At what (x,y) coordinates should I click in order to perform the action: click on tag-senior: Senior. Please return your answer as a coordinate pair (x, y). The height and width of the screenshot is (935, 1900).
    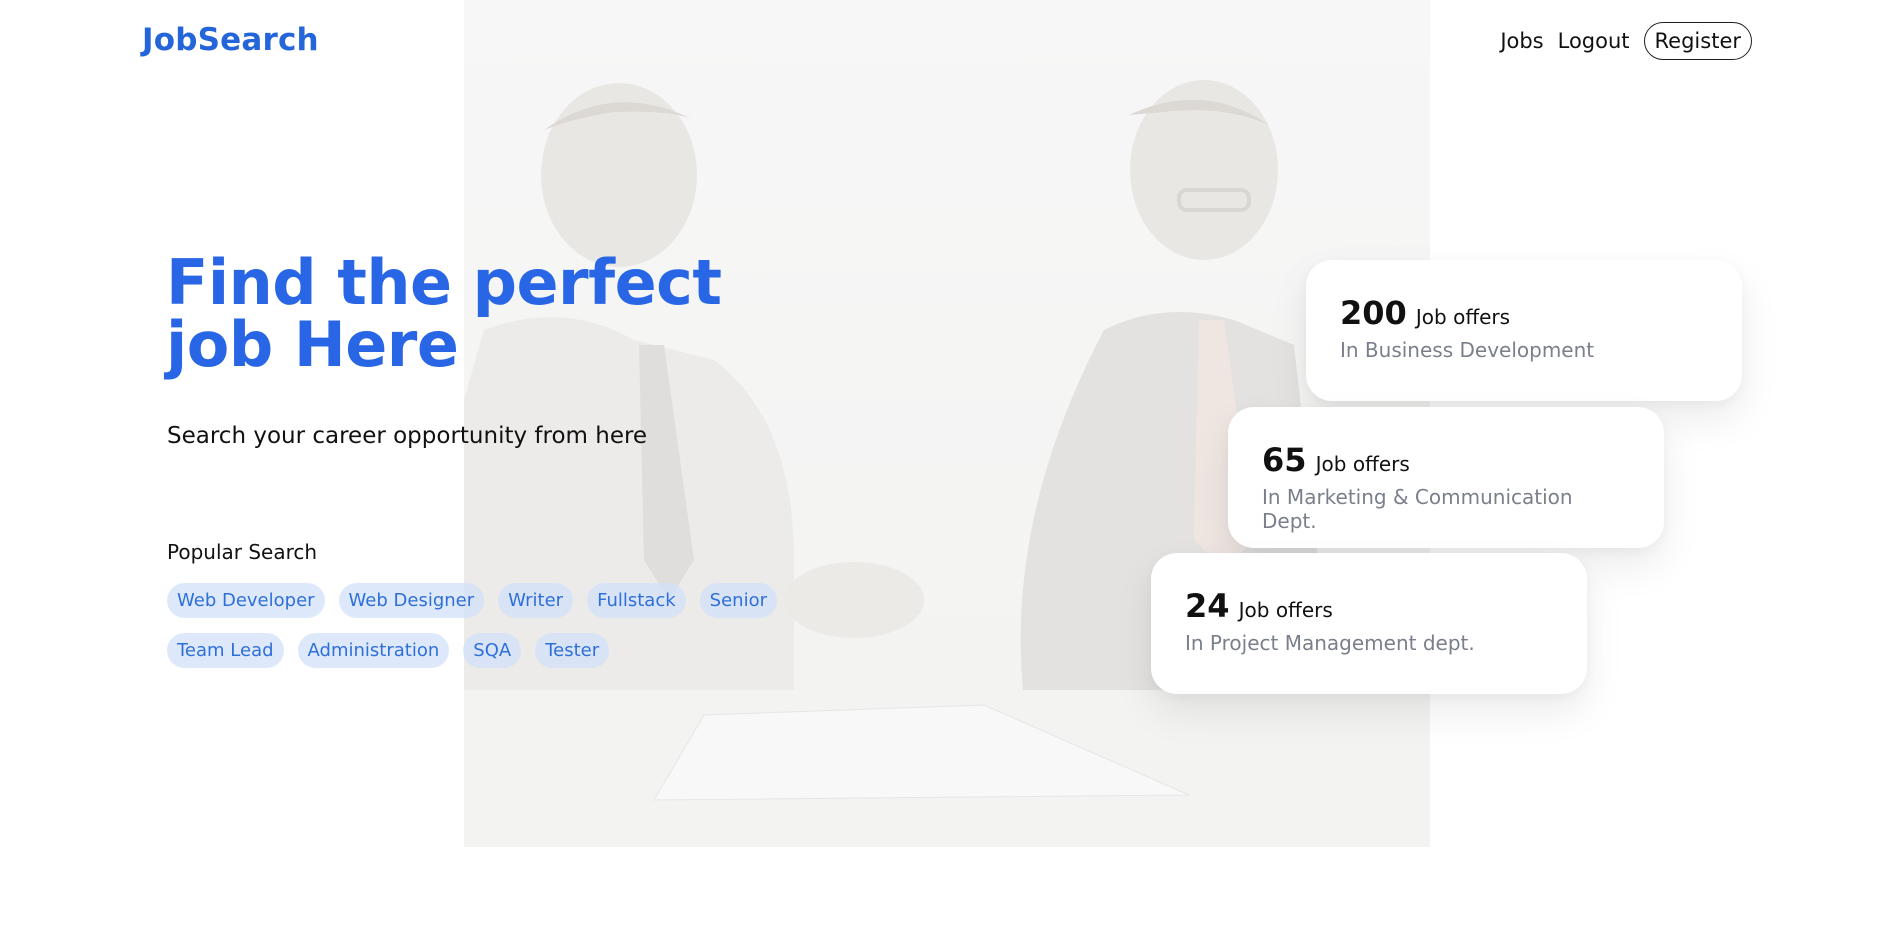
    Looking at the image, I should click on (738, 600).